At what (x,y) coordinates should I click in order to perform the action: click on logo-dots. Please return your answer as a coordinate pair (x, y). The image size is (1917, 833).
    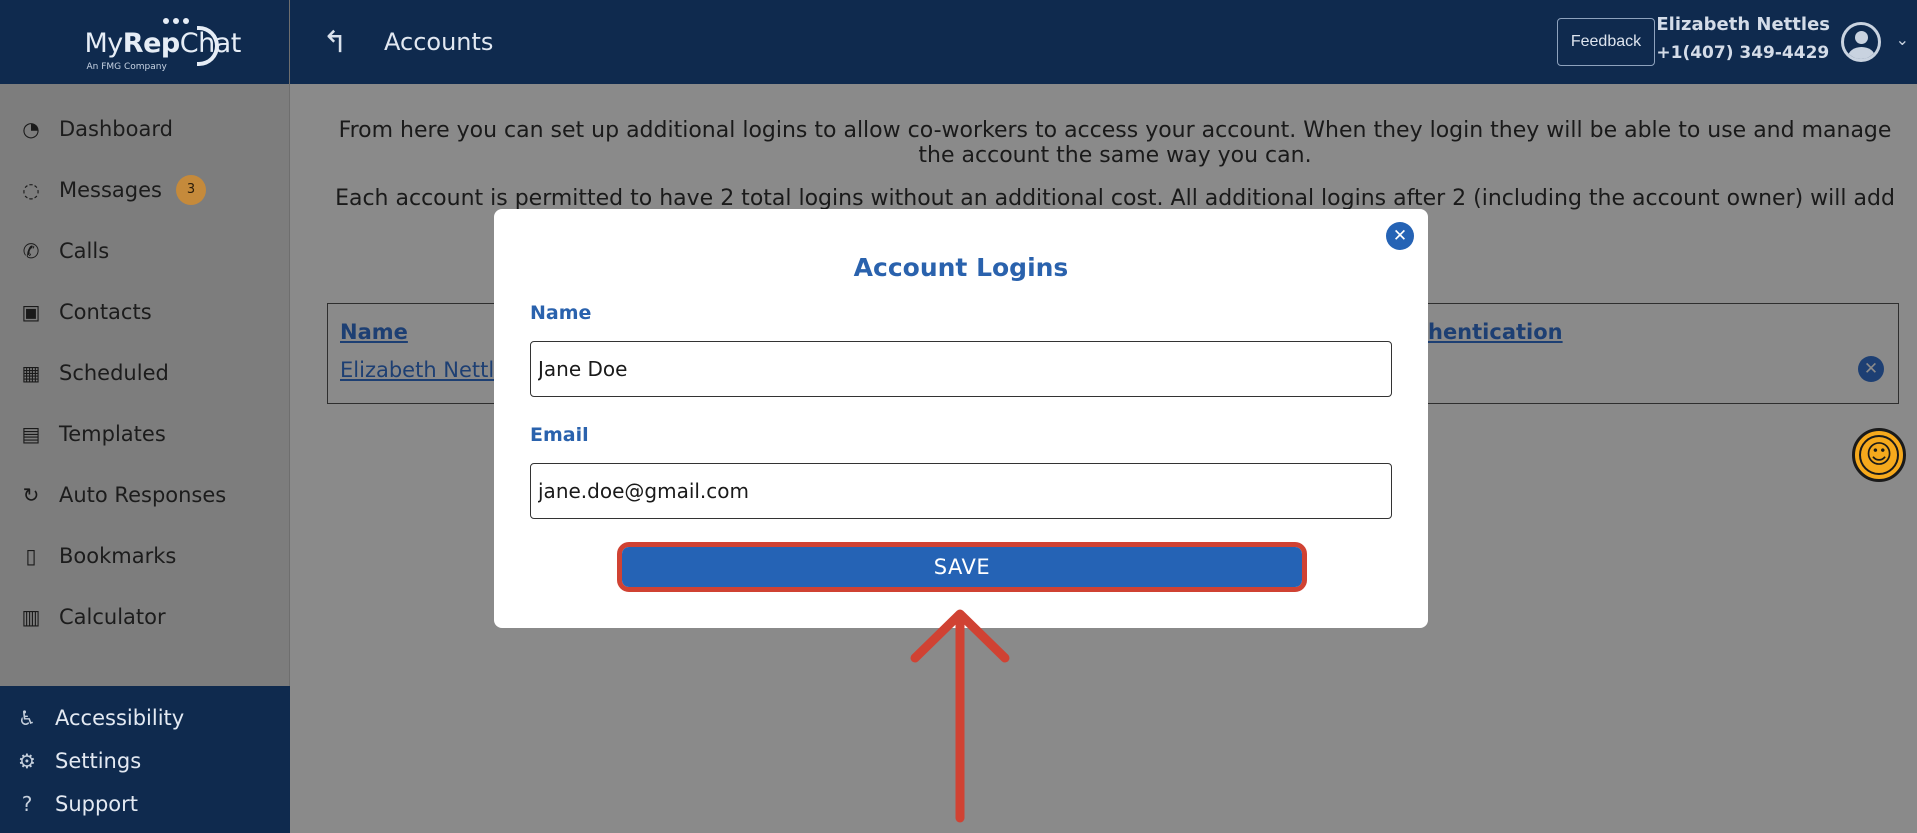
    Looking at the image, I should click on (175, 21).